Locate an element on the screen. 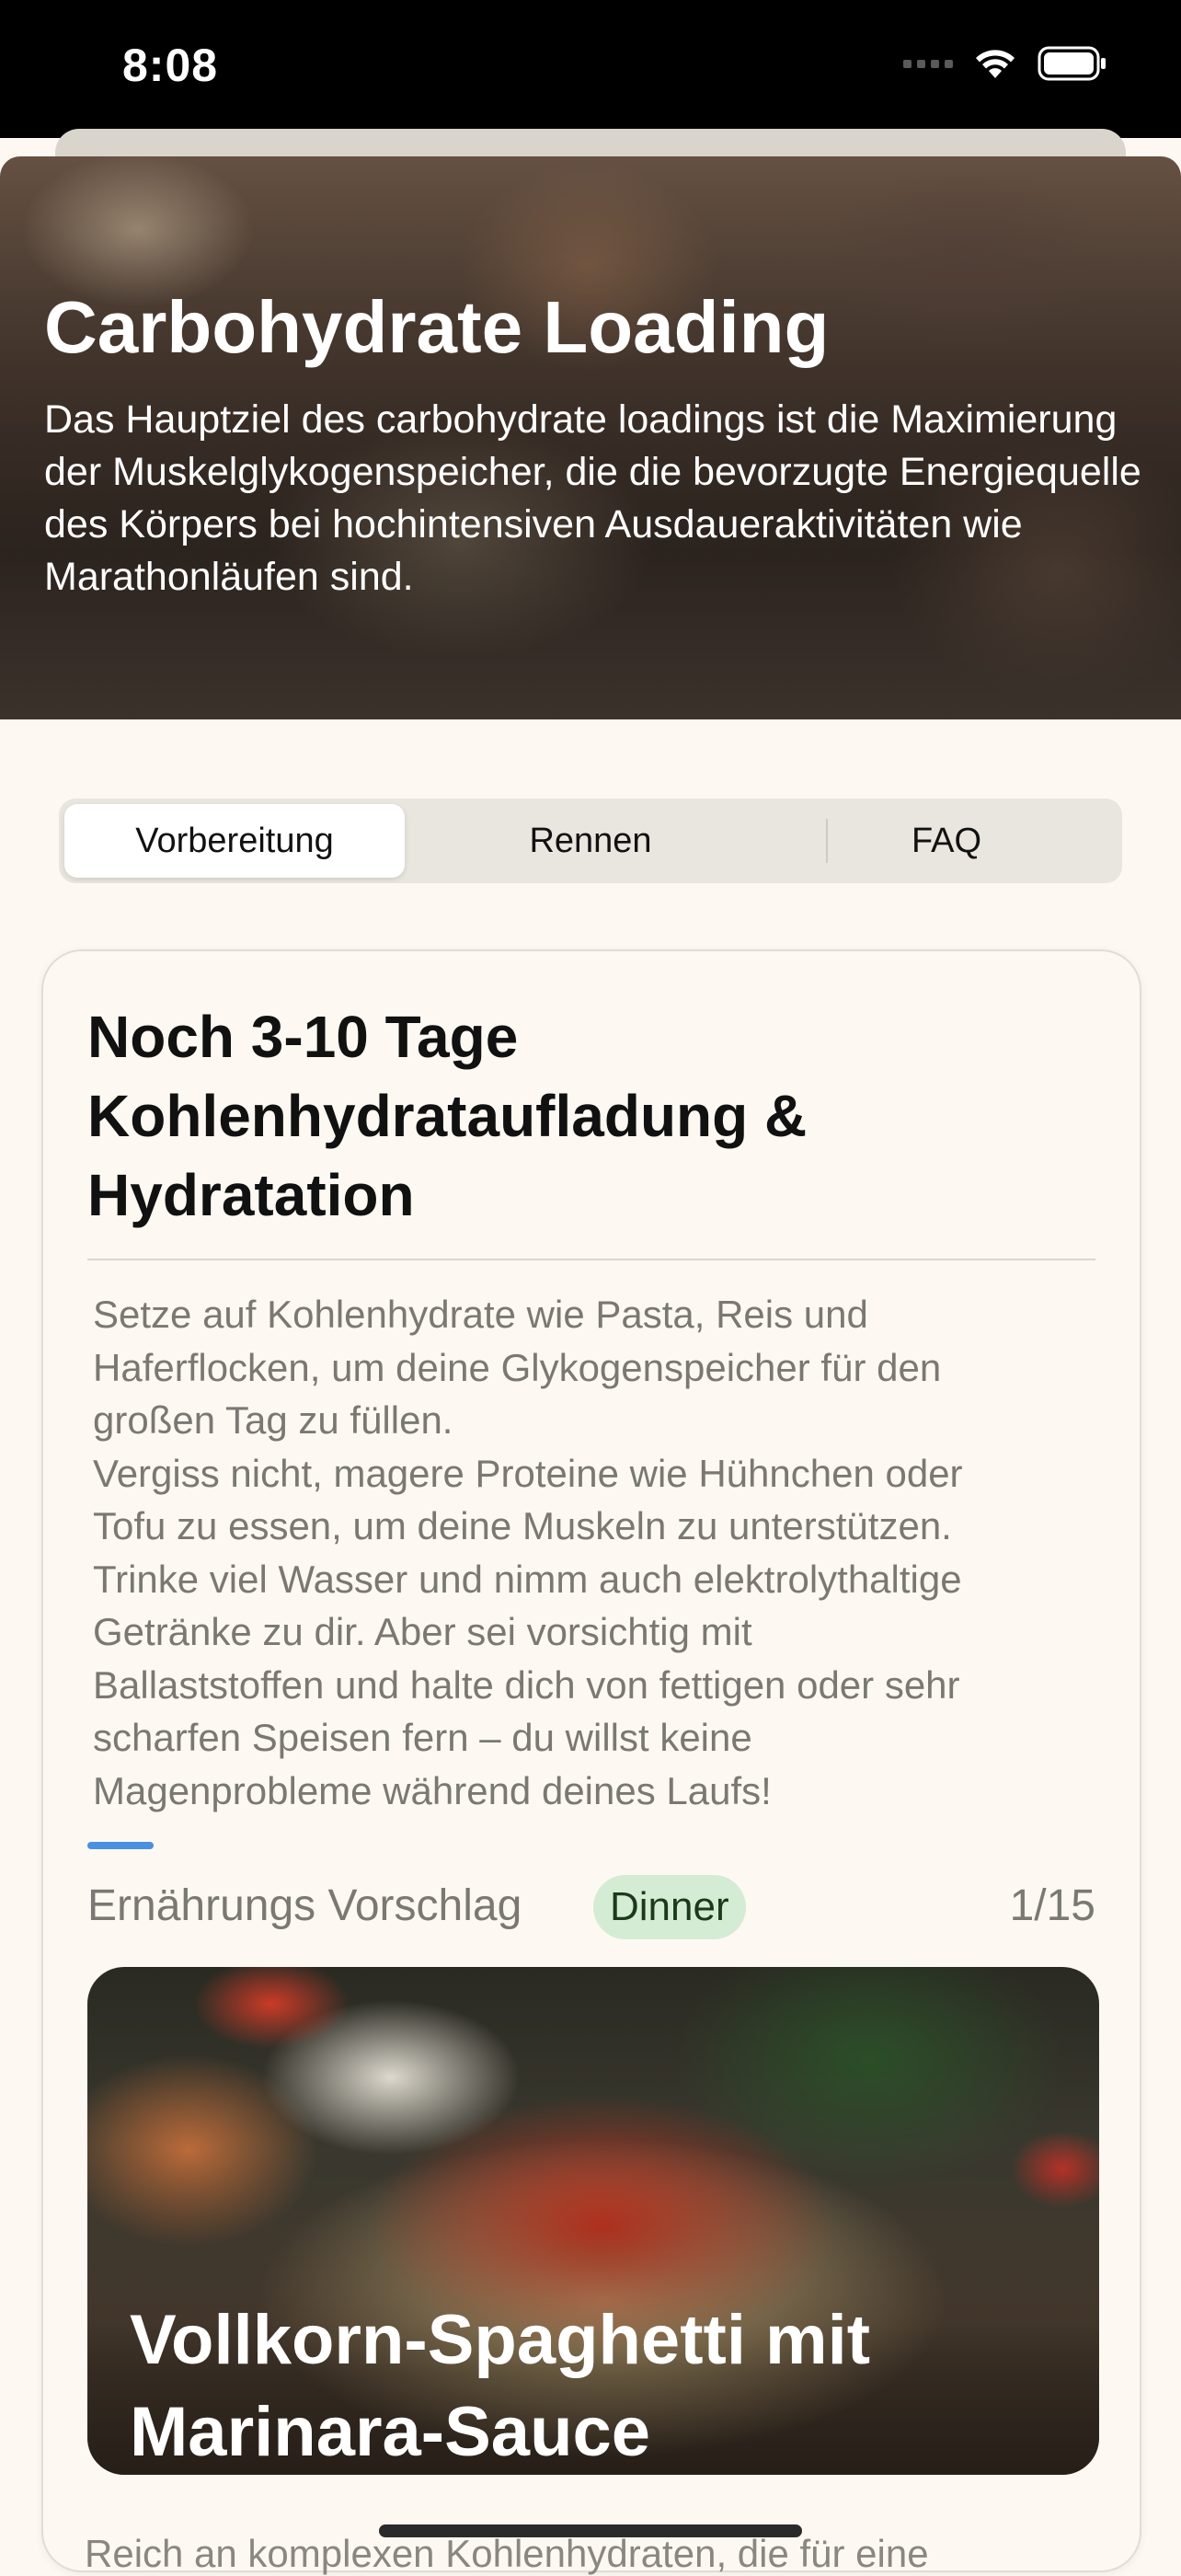  body-line: Magenprobleme während deines Laufs! is located at coordinates (432, 1790).